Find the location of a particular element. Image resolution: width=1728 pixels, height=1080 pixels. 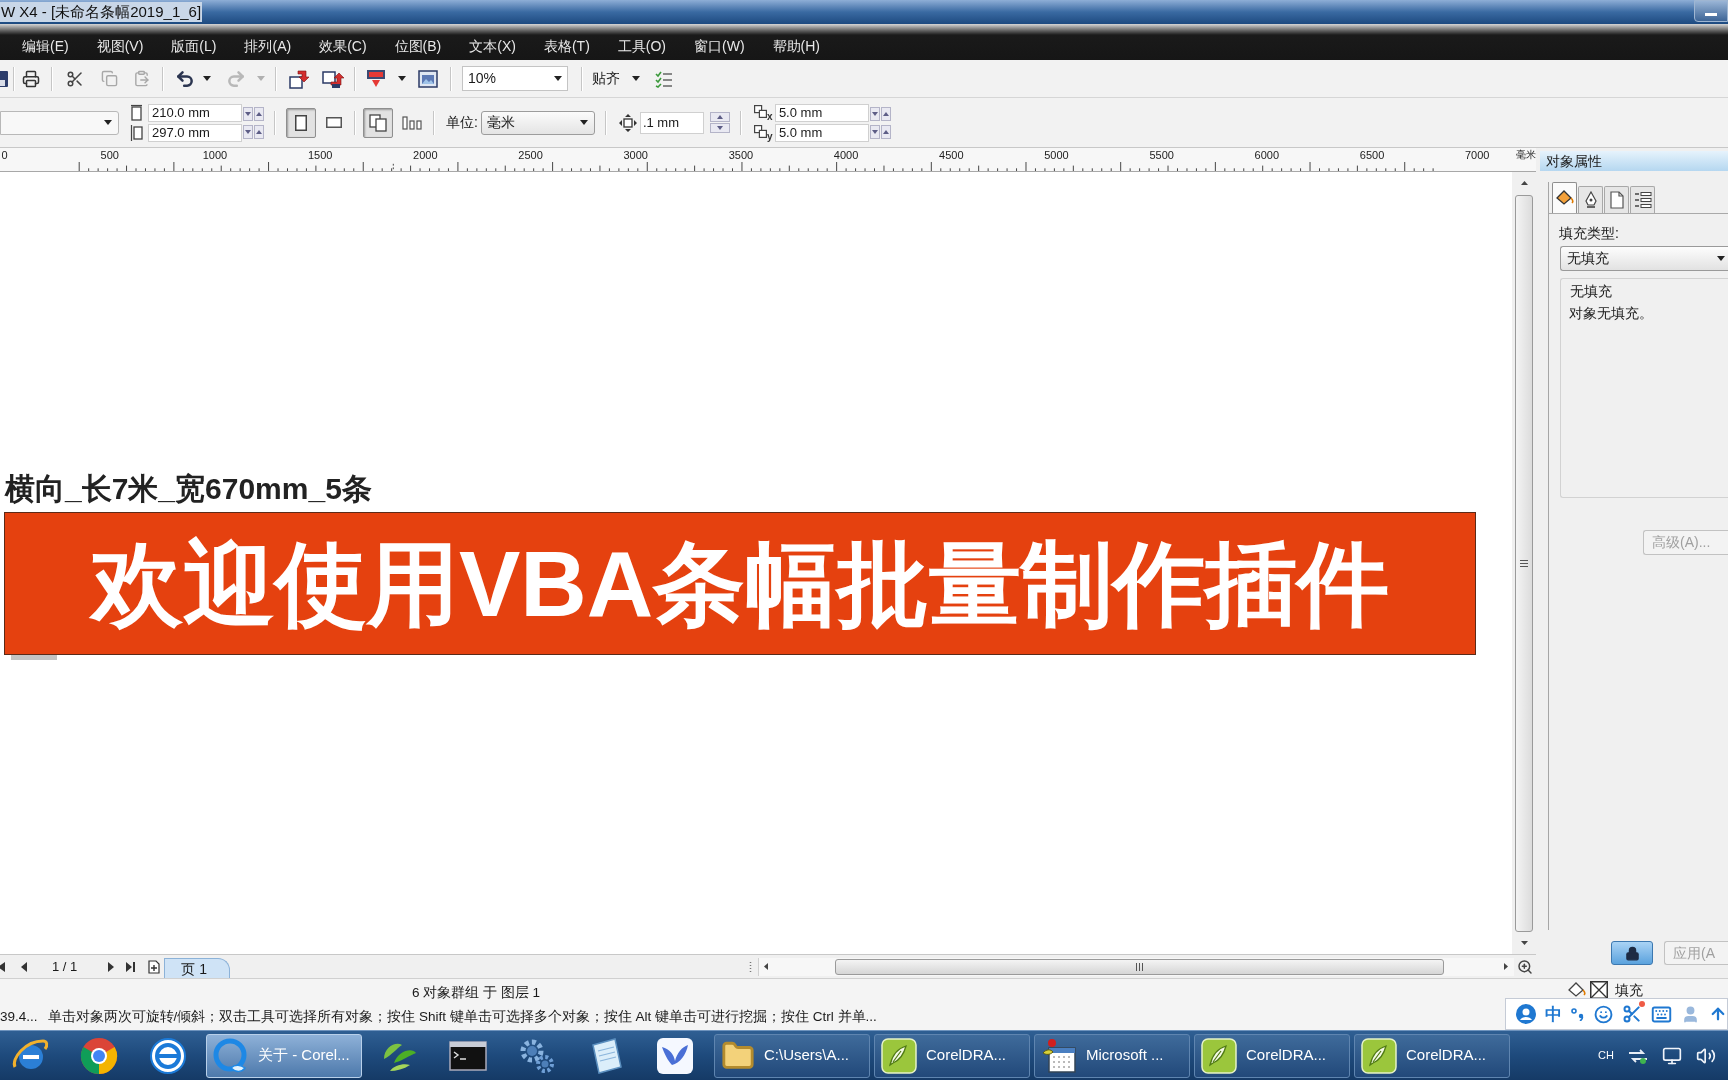

menu-item: 工具(O) is located at coordinates (642, 46).